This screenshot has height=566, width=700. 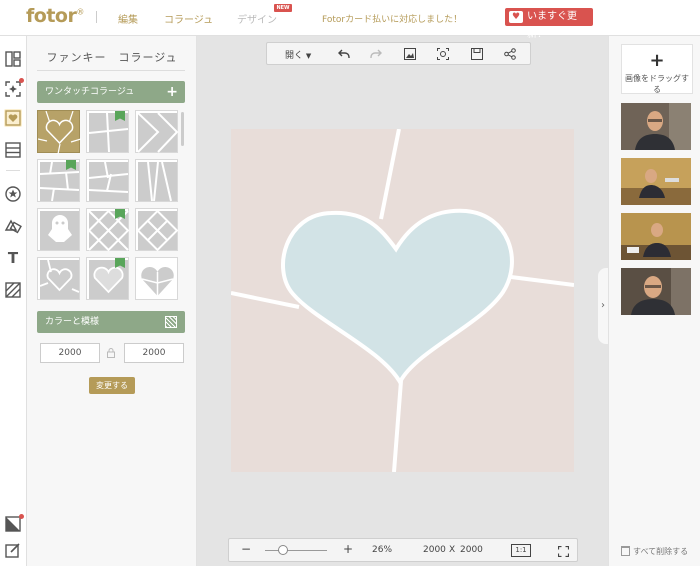 I want to click on undo-icon, so click(x=344, y=54).